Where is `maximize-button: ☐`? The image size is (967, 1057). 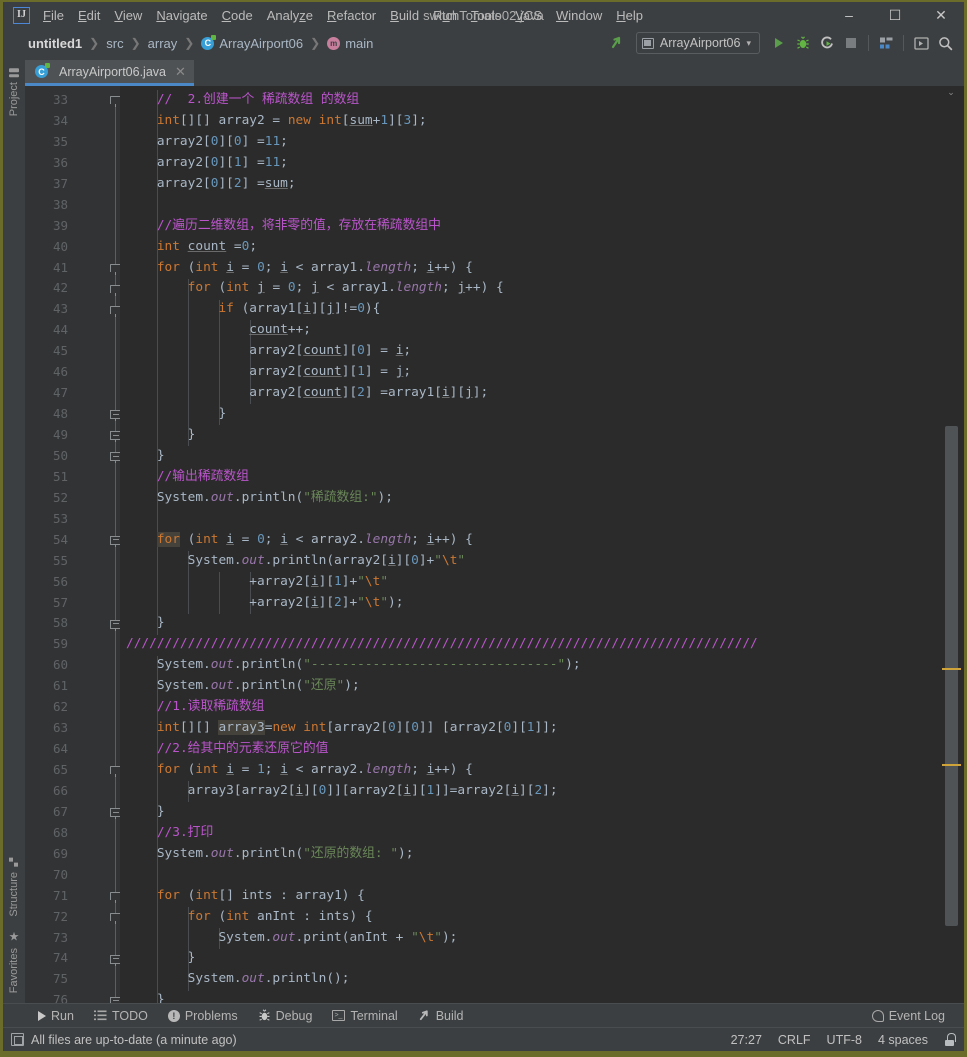
maximize-button: ☐ is located at coordinates (895, 15).